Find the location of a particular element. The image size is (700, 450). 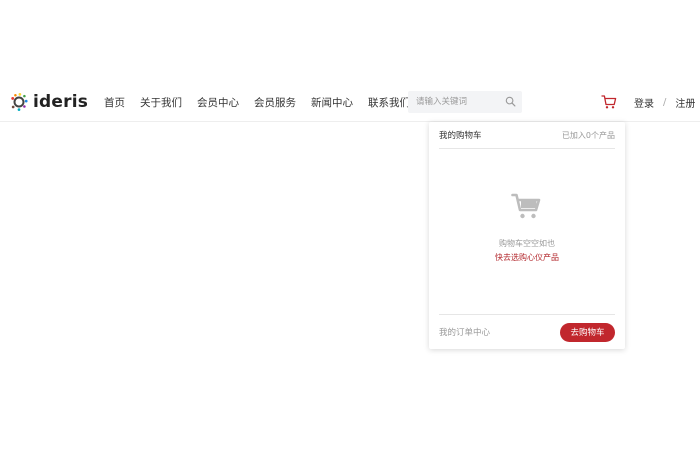

nav-item-about: 关于我们 is located at coordinates (161, 102).